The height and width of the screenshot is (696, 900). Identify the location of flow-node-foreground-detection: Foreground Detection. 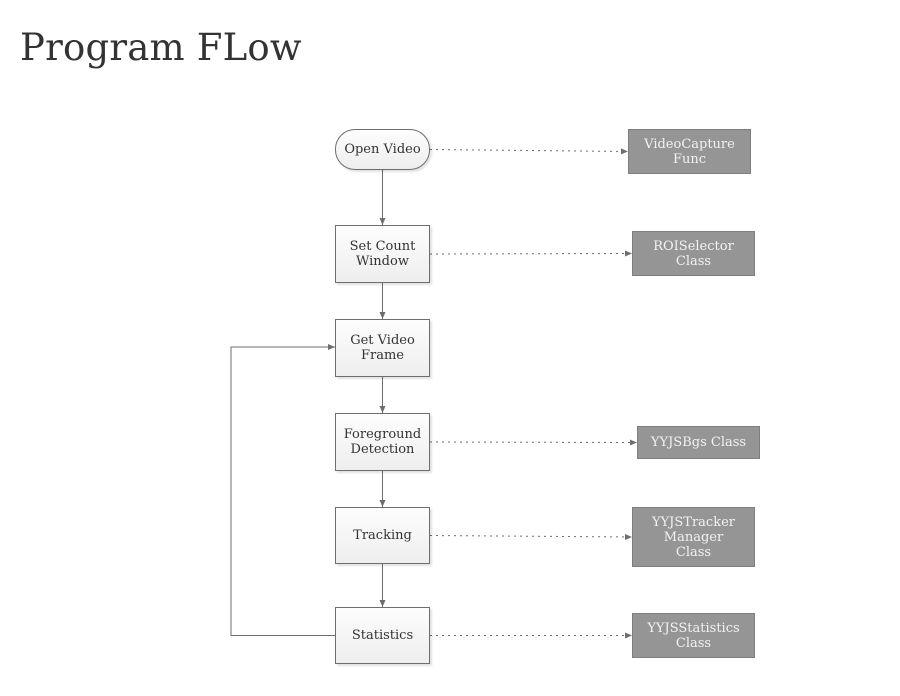
(382, 442).